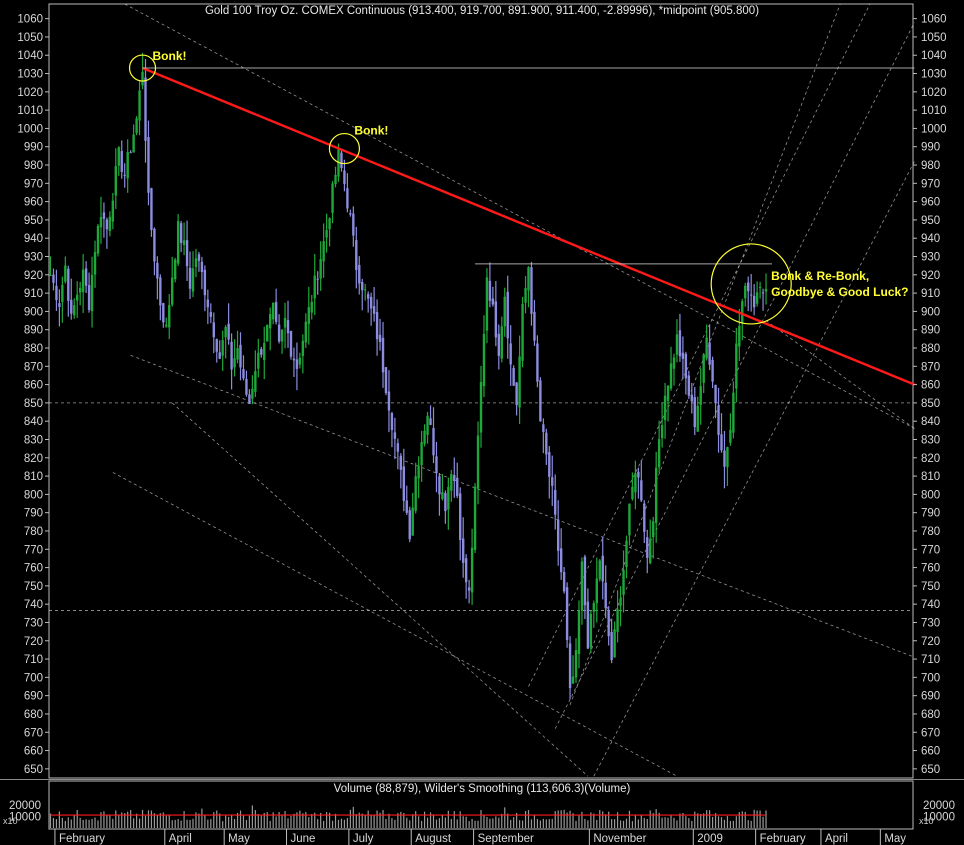 The image size is (964, 845). I want to click on y-tick-label-left: 730, so click(33, 623).